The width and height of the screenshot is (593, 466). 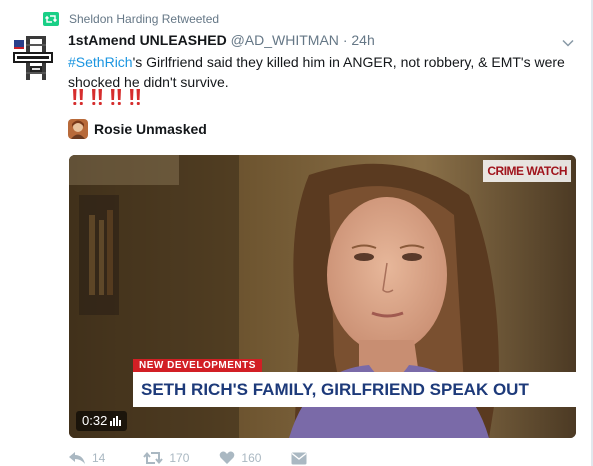 I want to click on retweet-button: 170, so click(x=166, y=458).